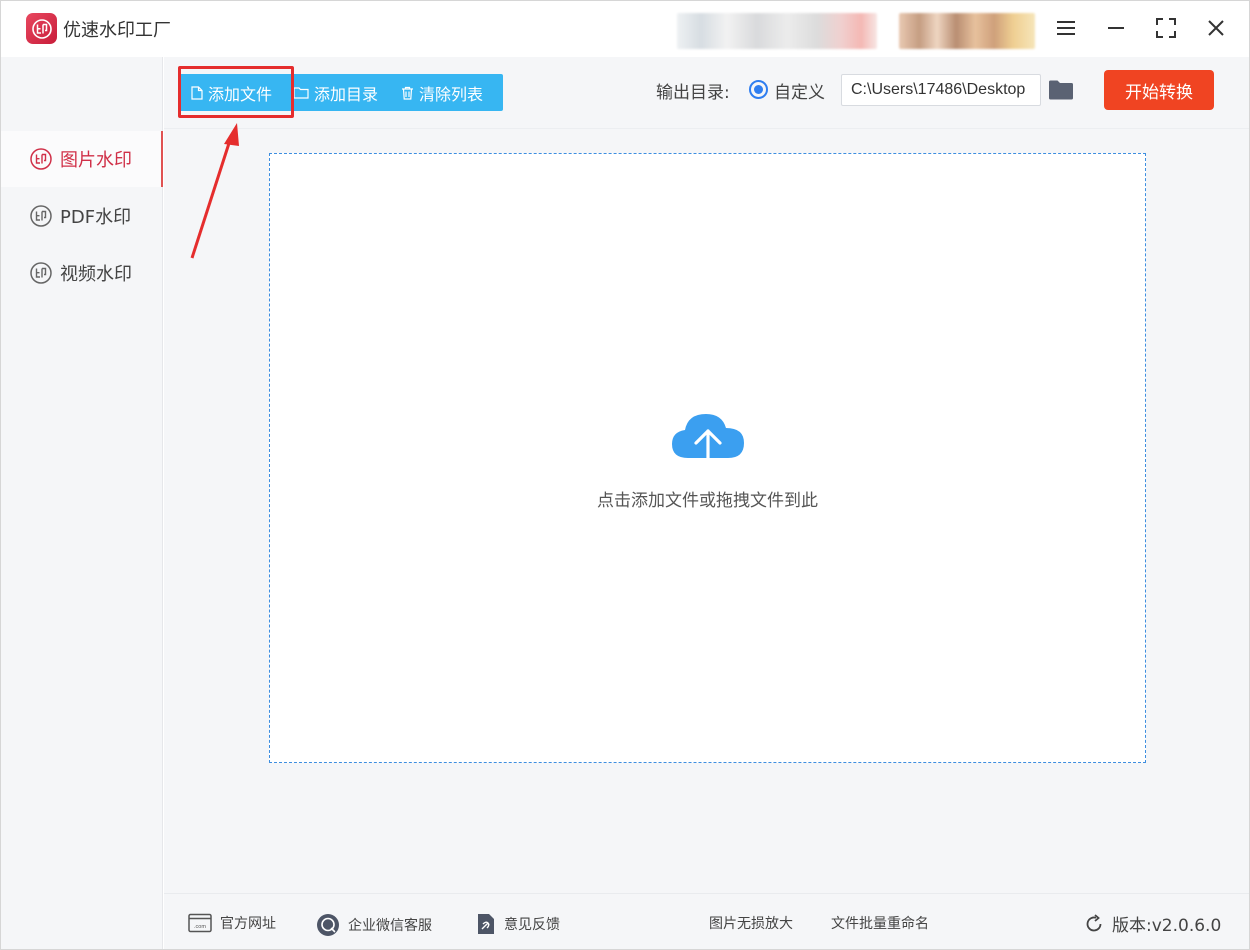  What do you see at coordinates (967, 31) in the screenshot?
I see `redacted-user-avatar` at bounding box center [967, 31].